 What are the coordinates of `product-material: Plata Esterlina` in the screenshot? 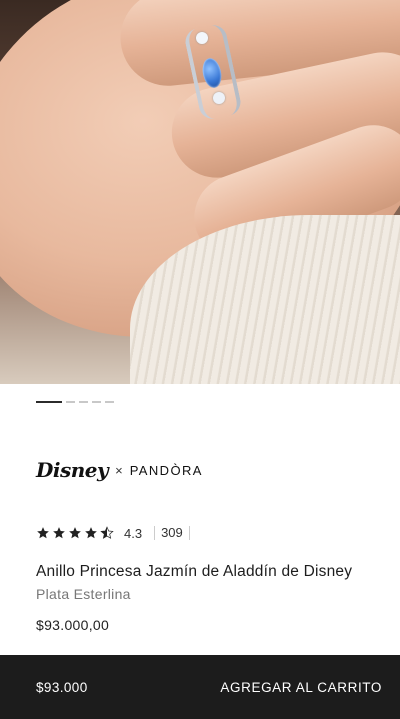 It's located at (83, 594).